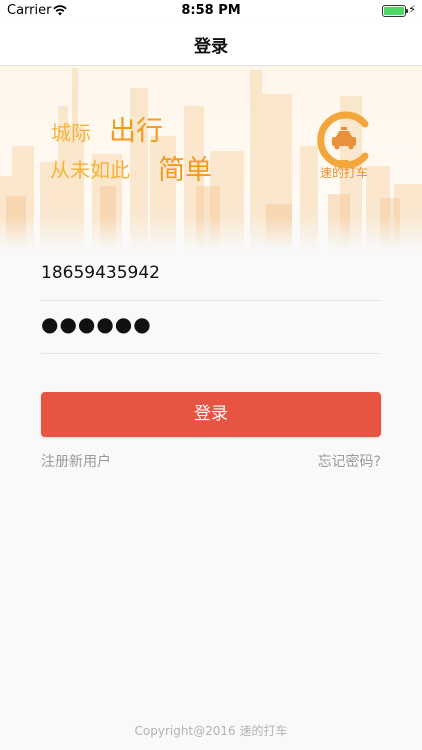 Image resolution: width=422 pixels, height=750 pixels. What do you see at coordinates (211, 731) in the screenshot?
I see `copyright-text: Copyright@2016 速的打车` at bounding box center [211, 731].